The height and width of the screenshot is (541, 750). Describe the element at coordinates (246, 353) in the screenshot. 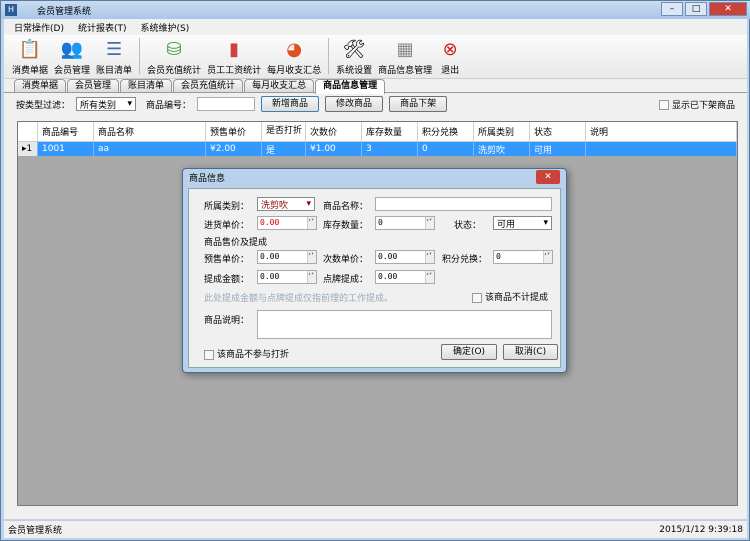

I see `no-discount-checkbox: 该商品不参与打折` at that location.